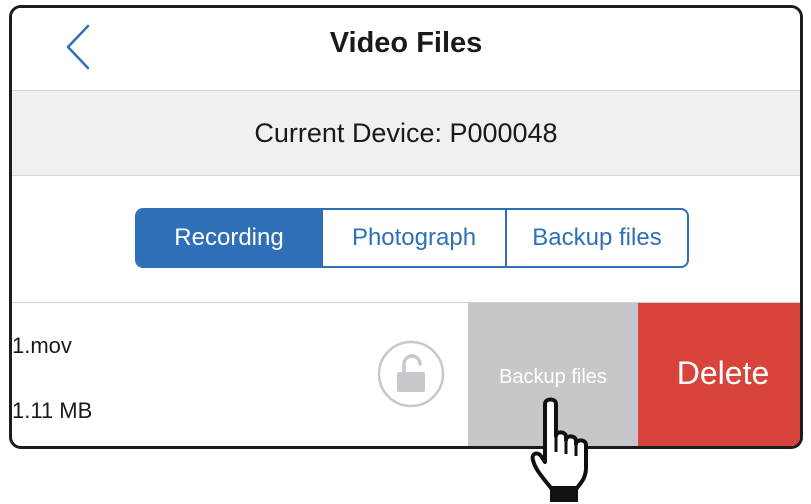 The image size is (811, 504). What do you see at coordinates (229, 238) in the screenshot?
I see `tab-recording: Recording` at bounding box center [229, 238].